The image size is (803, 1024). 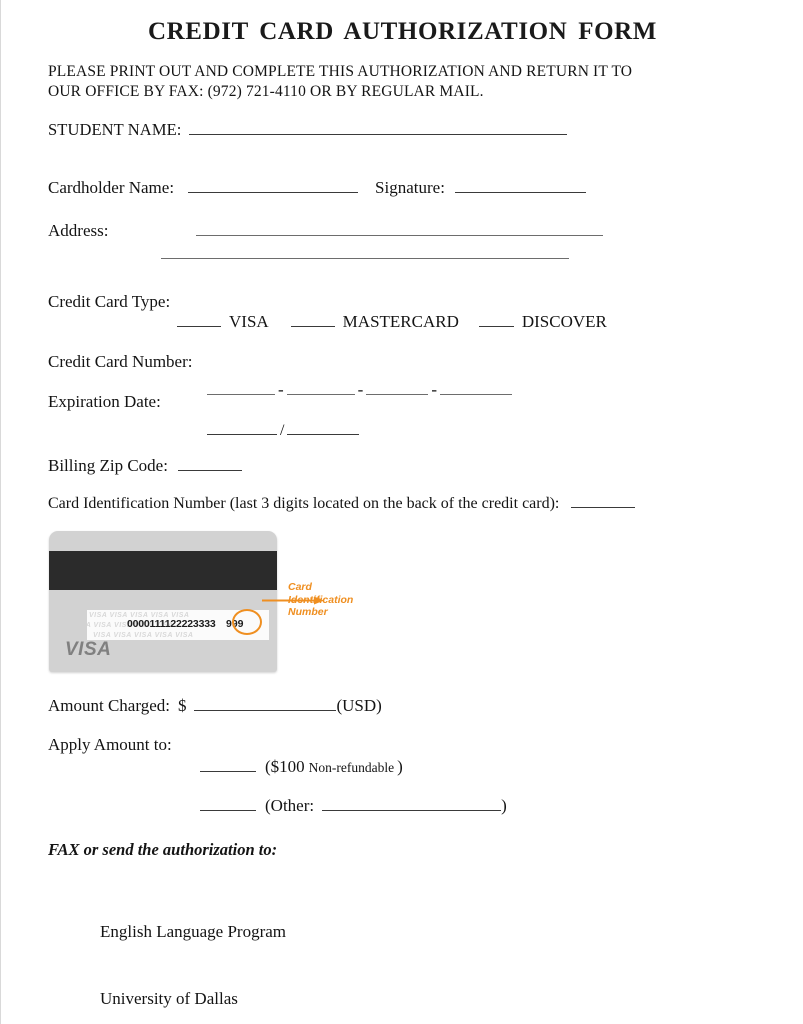 What do you see at coordinates (323, 434) in the screenshot?
I see `expiration-year-input` at bounding box center [323, 434].